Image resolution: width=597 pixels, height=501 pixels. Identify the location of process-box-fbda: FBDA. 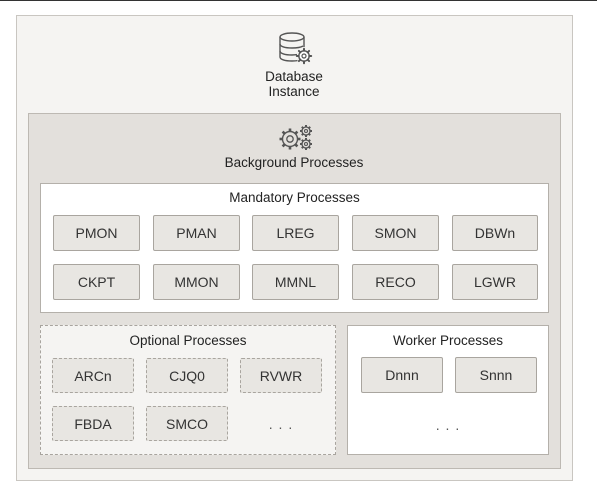
(93, 423).